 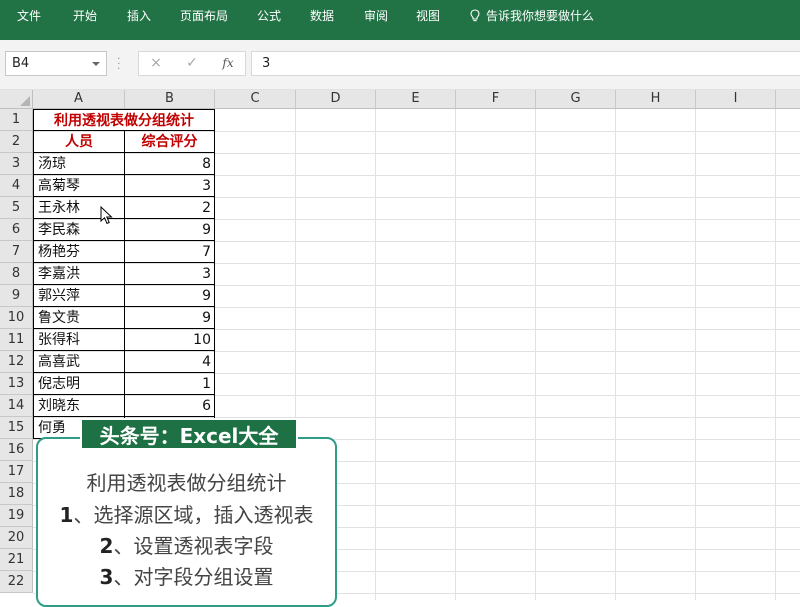 I want to click on ribbon-tab-bar: 文件 开始 插入 页面布局 公式 数据 审阅 视图 告诉我你想要做什么, so click(x=400, y=20).